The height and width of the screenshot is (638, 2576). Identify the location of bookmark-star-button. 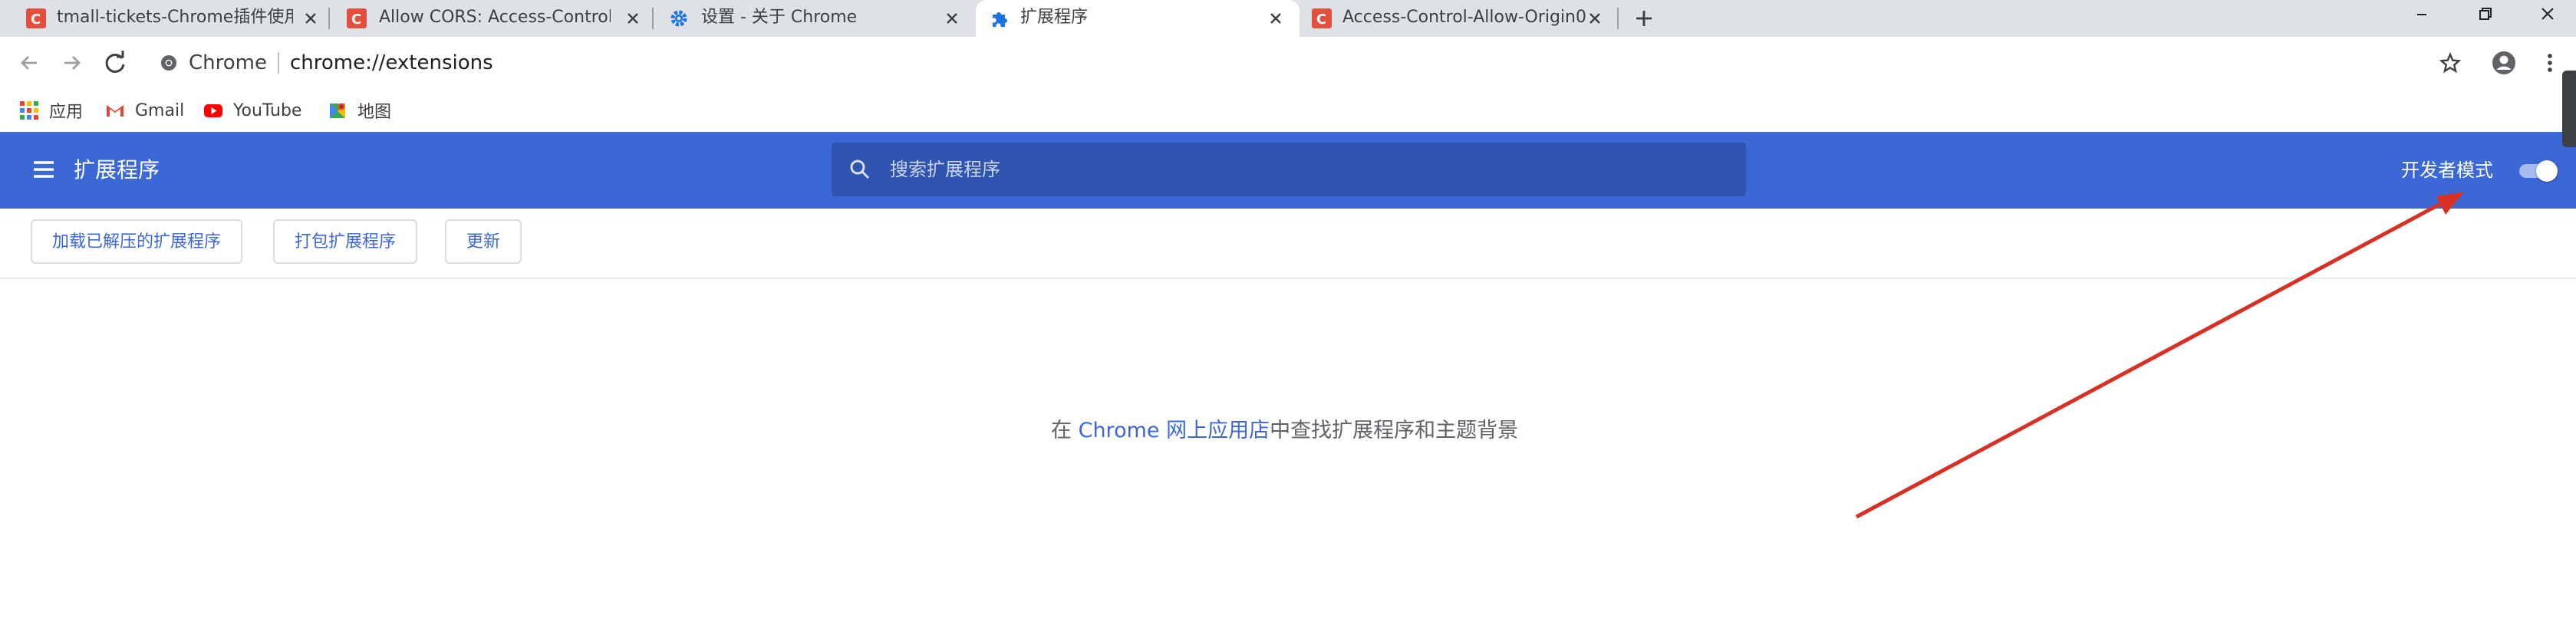
(2450, 63).